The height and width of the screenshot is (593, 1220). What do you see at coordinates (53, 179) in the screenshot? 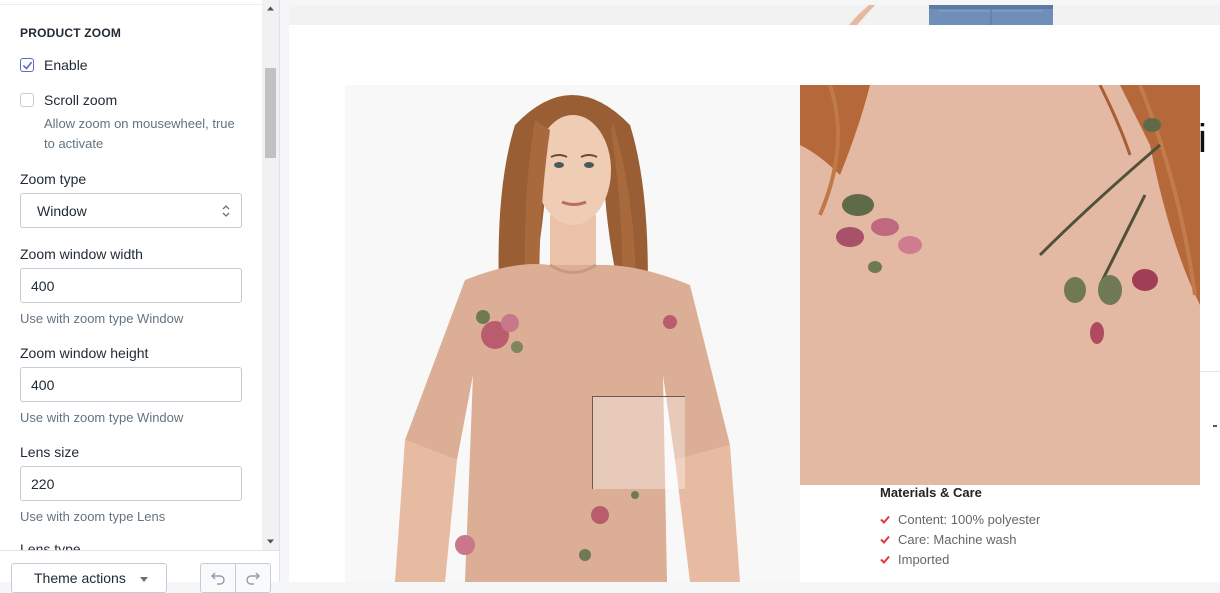
I see `zoom-type-label: Zoom type` at bounding box center [53, 179].